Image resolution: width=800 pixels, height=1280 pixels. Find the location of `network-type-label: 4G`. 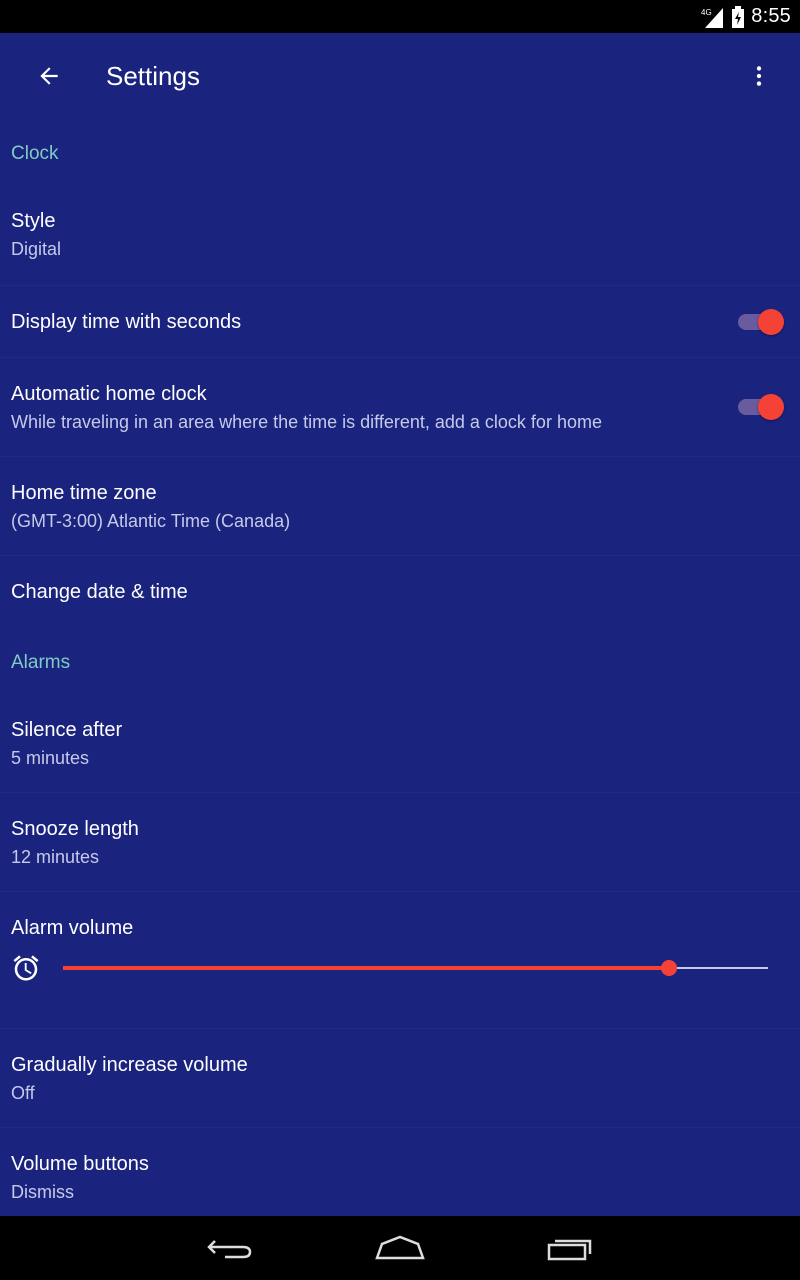

network-type-label: 4G is located at coordinates (706, 12).